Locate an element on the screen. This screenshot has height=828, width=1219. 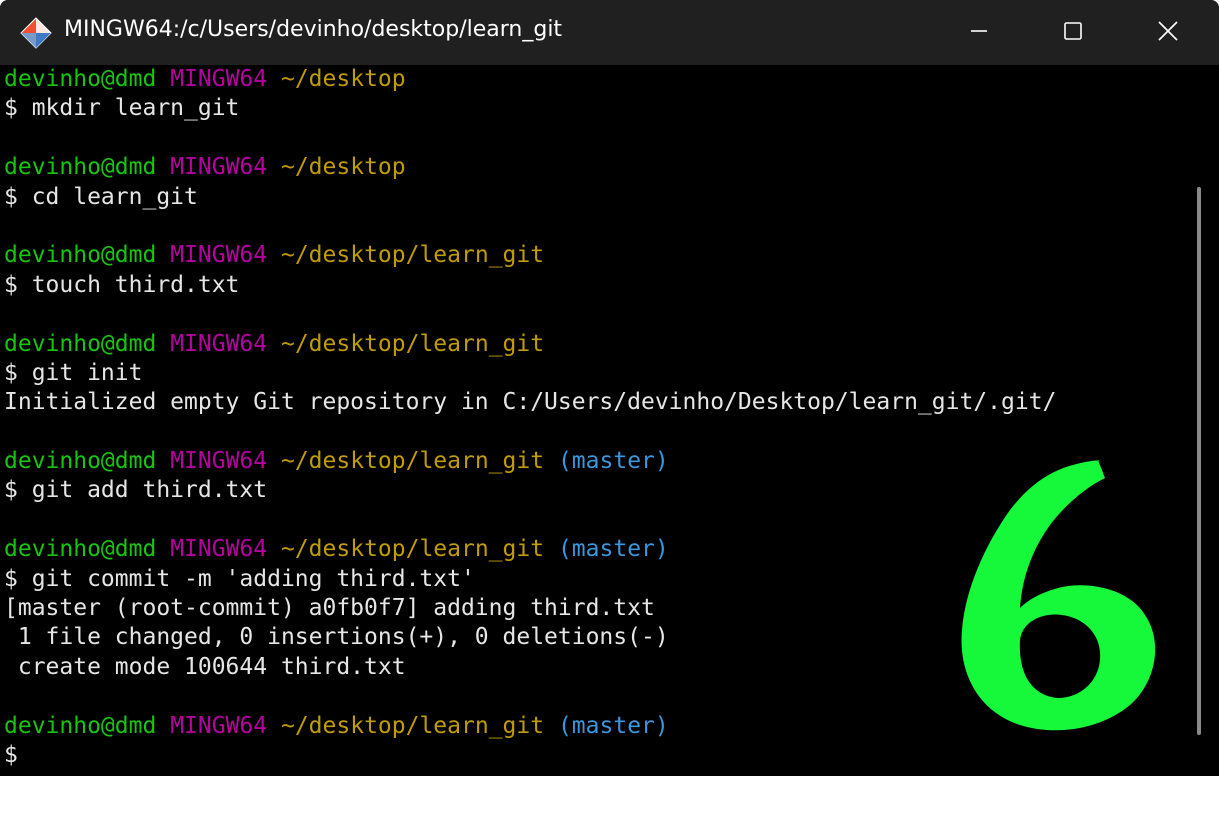
output-line: $ mkdir learn_git is located at coordinates (122, 108).